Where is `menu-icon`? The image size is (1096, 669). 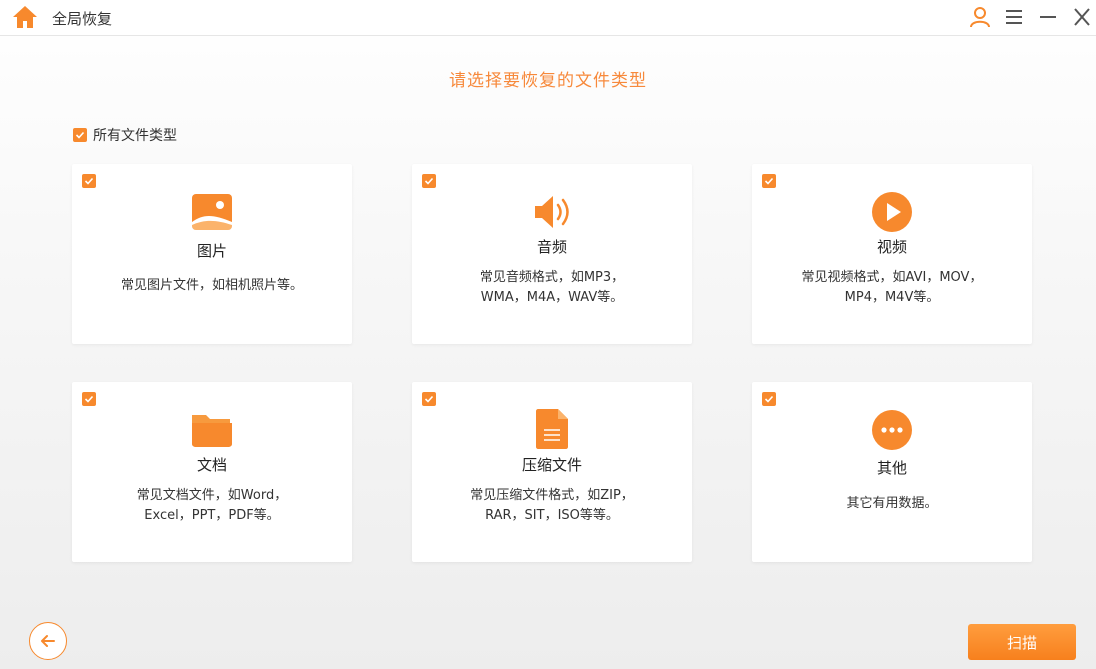 menu-icon is located at coordinates (1014, 17).